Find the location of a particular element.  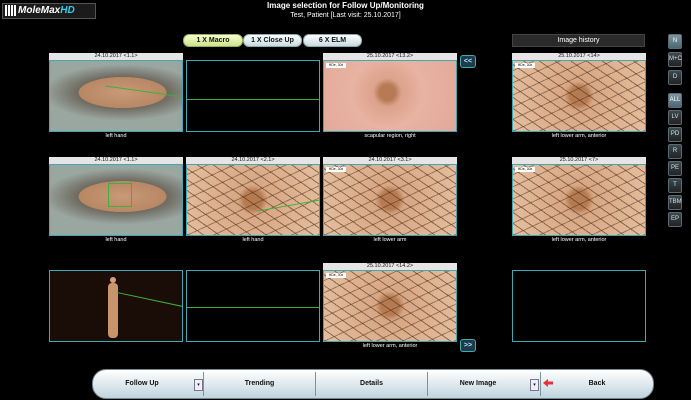

tile-caption: 25.10.2017 <14.2> is located at coordinates (390, 266).